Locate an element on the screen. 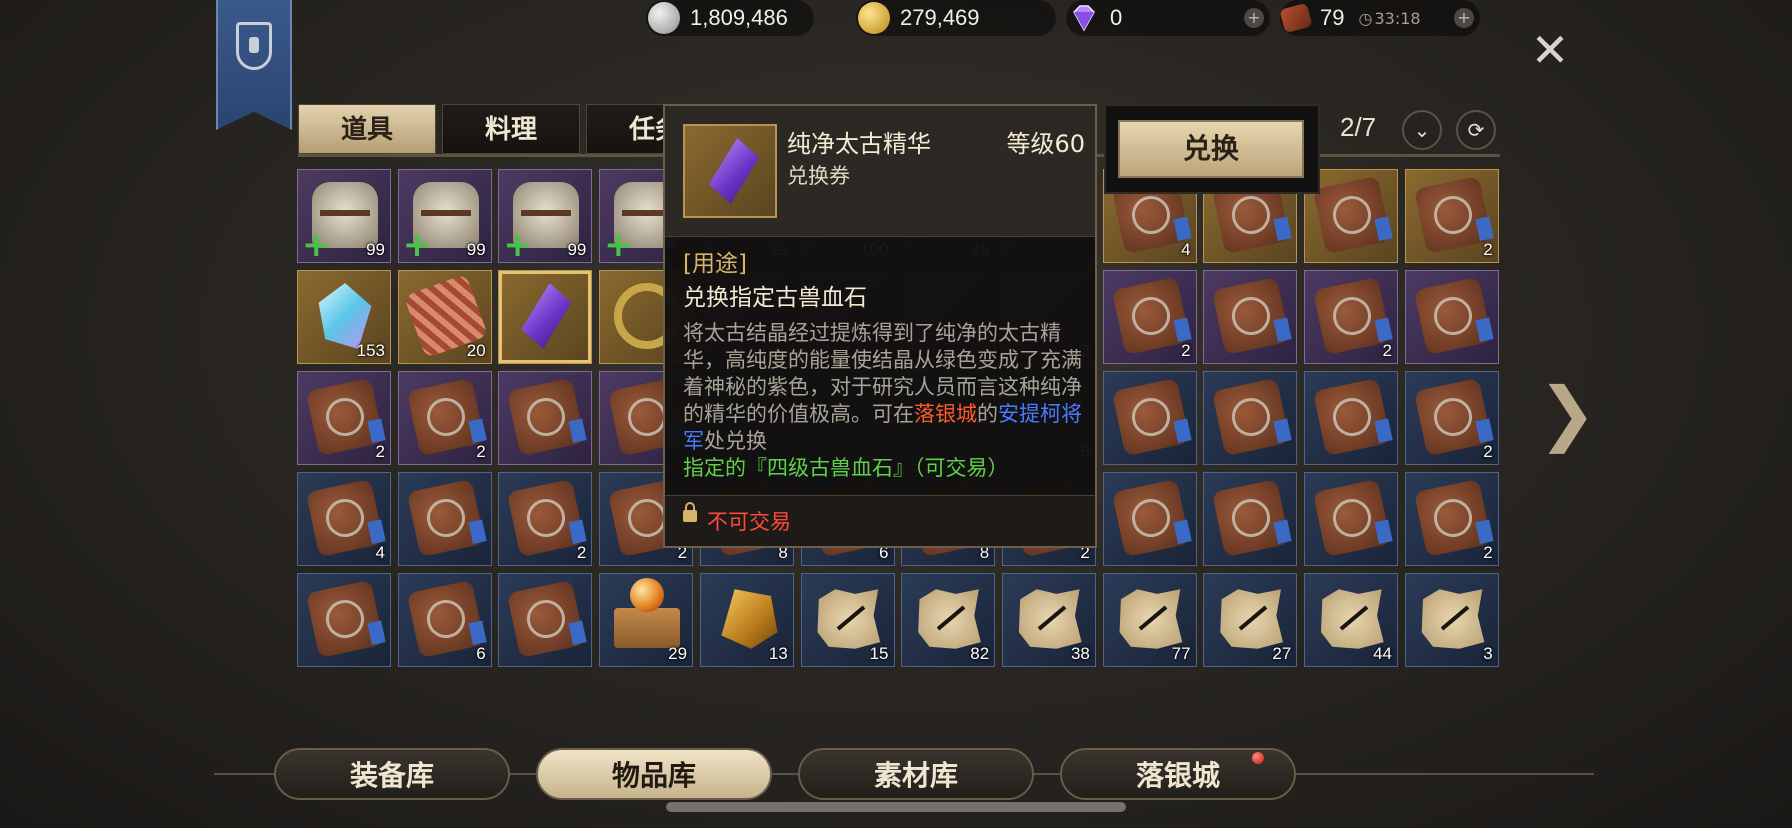 Image resolution: width=1792 pixels, height=828 pixels. inventory-slot: 77 is located at coordinates (1149, 620).